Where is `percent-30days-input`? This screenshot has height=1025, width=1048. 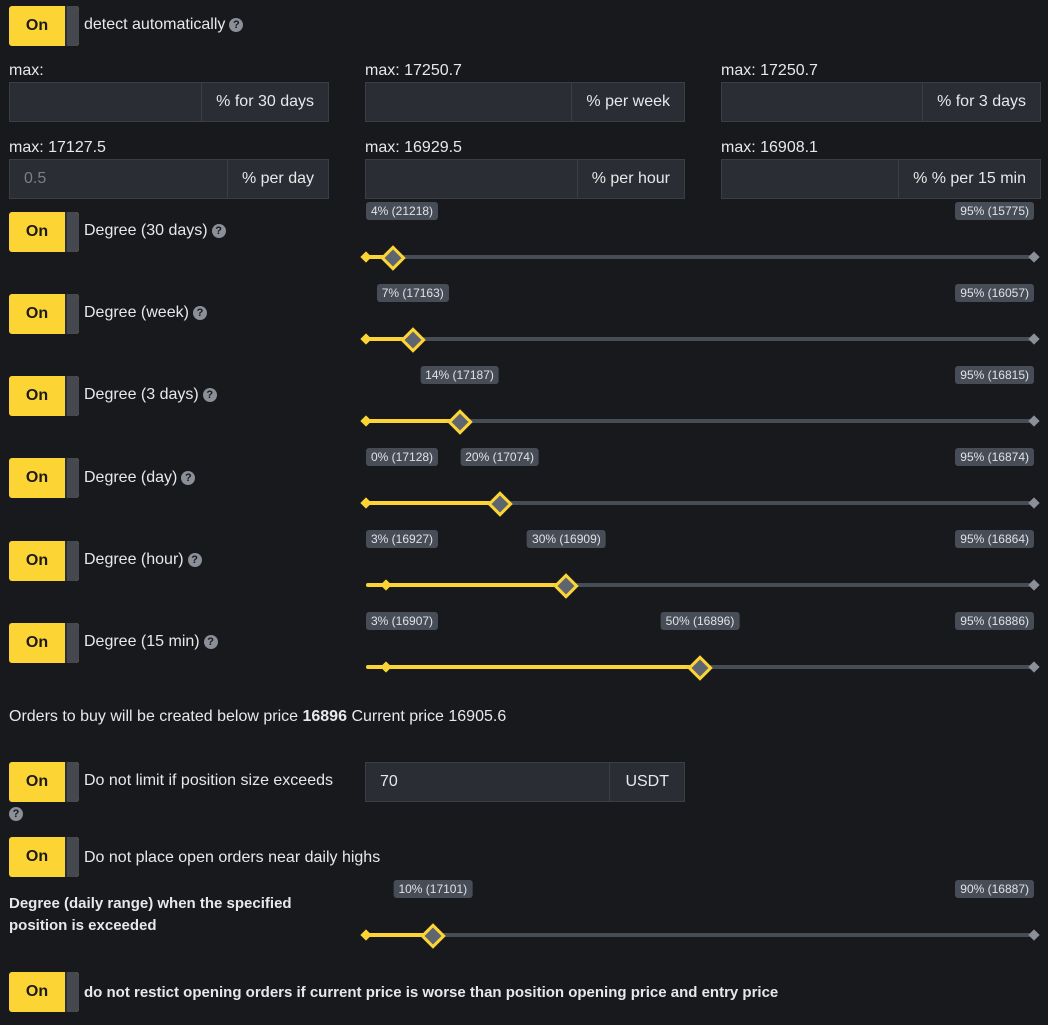 percent-30days-input is located at coordinates (106, 102).